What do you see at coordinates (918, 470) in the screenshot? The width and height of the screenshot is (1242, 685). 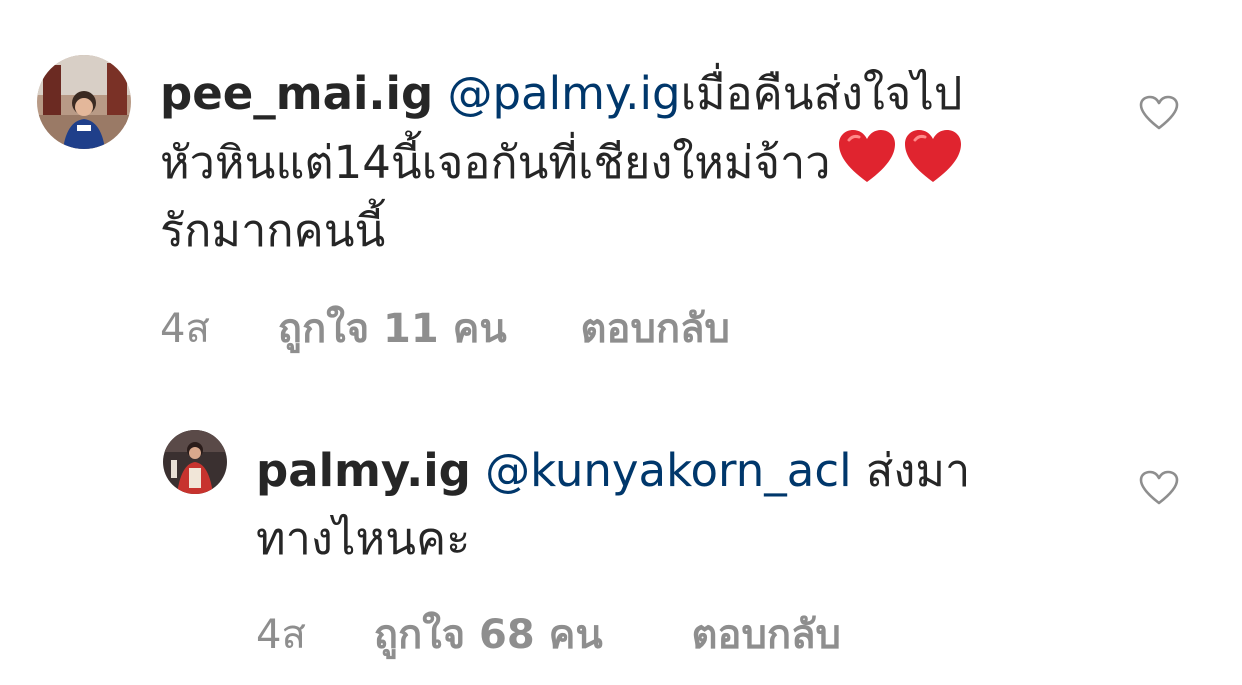 I see `comment-text-line-1: ส่งมา` at bounding box center [918, 470].